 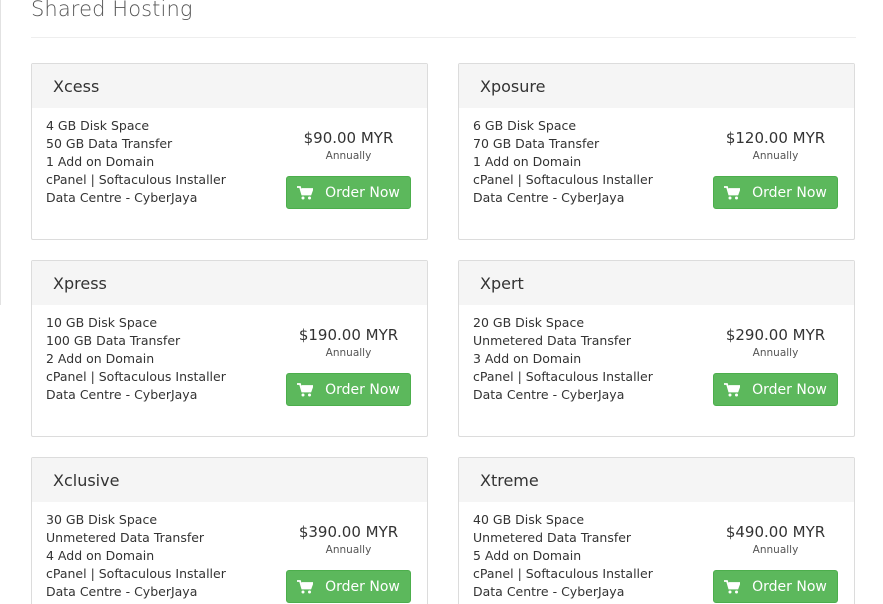 What do you see at coordinates (102, 519) in the screenshot?
I see `feature-item: 30 GB Disk Space` at bounding box center [102, 519].